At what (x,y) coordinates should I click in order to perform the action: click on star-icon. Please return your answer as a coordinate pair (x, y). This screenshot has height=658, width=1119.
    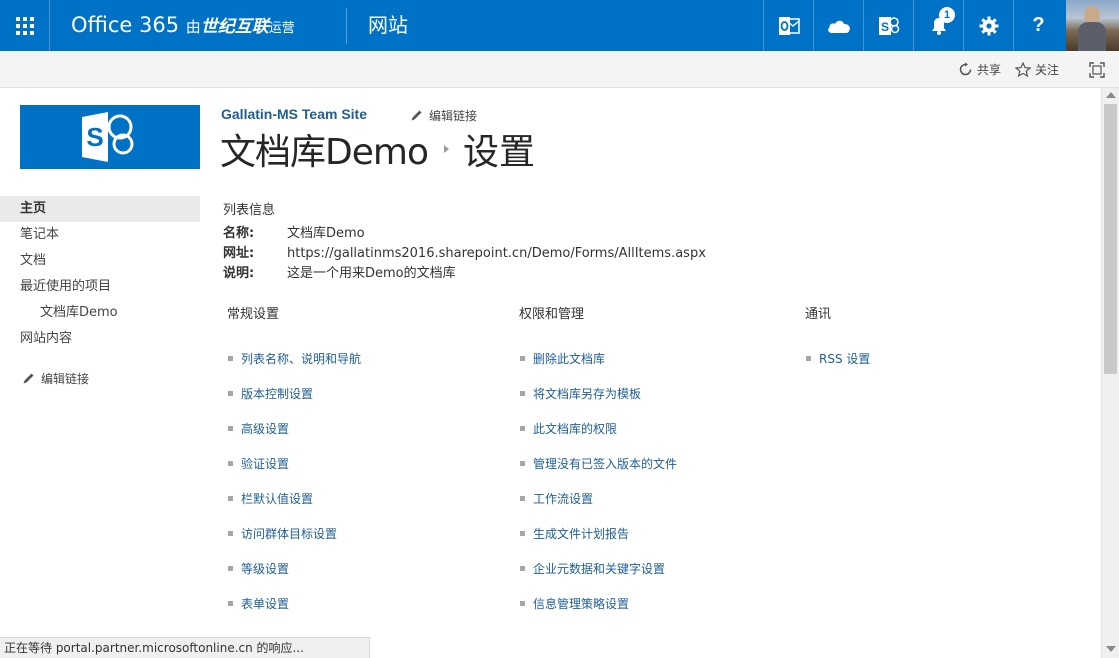
    Looking at the image, I should click on (1022, 69).